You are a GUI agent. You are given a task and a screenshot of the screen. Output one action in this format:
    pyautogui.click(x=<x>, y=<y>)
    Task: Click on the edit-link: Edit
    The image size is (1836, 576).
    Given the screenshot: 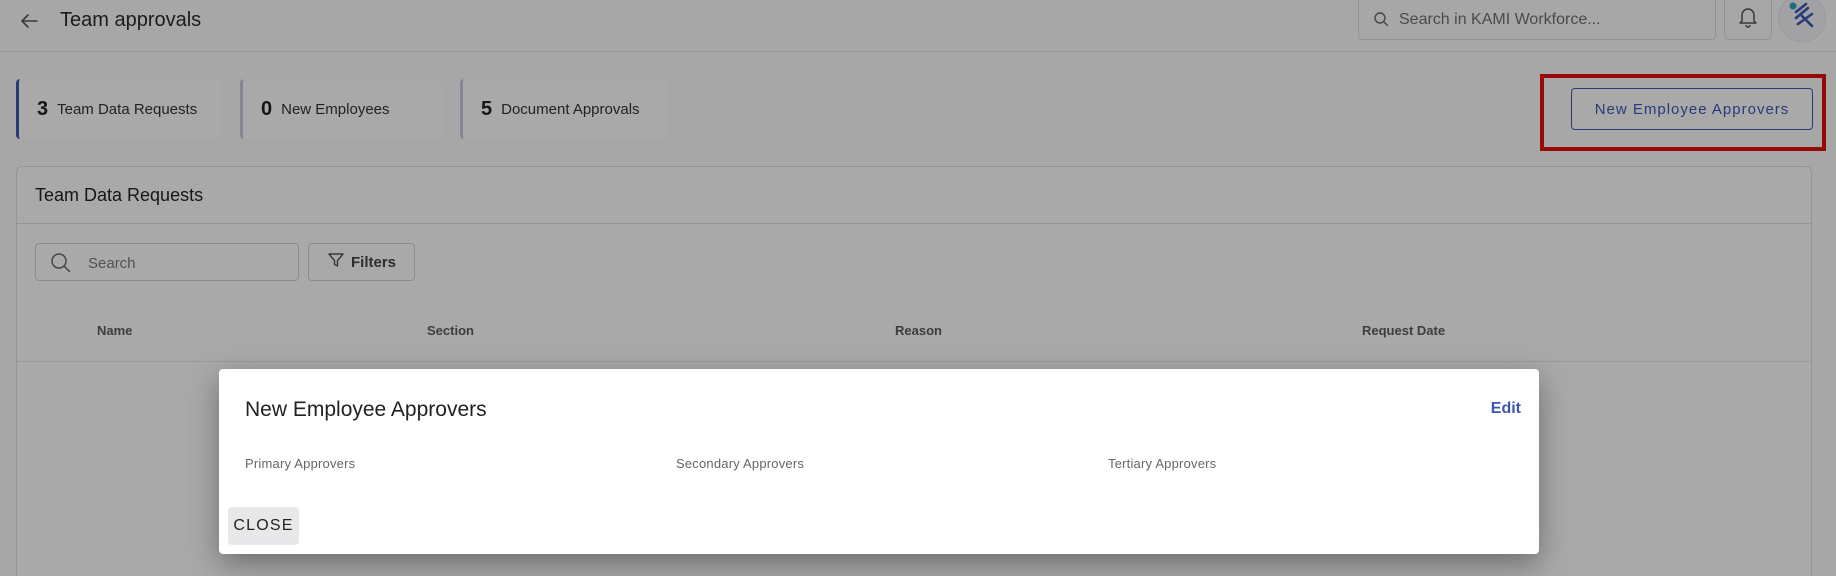 What is the action you would take?
    pyautogui.click(x=1506, y=409)
    